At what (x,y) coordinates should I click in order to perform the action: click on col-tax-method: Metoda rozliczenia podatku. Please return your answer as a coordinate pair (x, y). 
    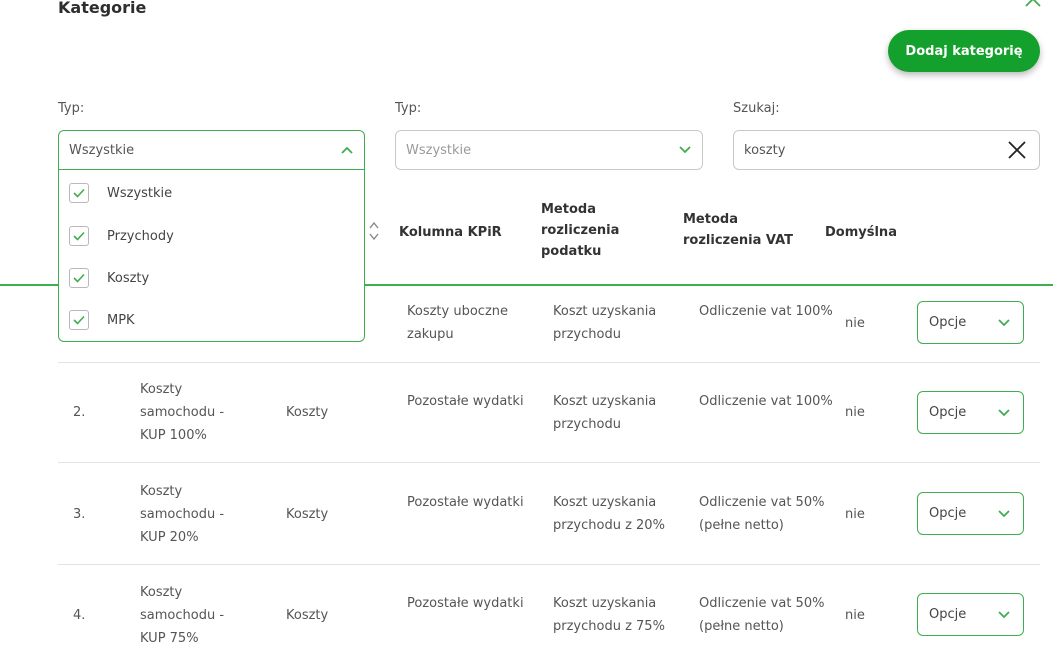
    Looking at the image, I should click on (580, 230).